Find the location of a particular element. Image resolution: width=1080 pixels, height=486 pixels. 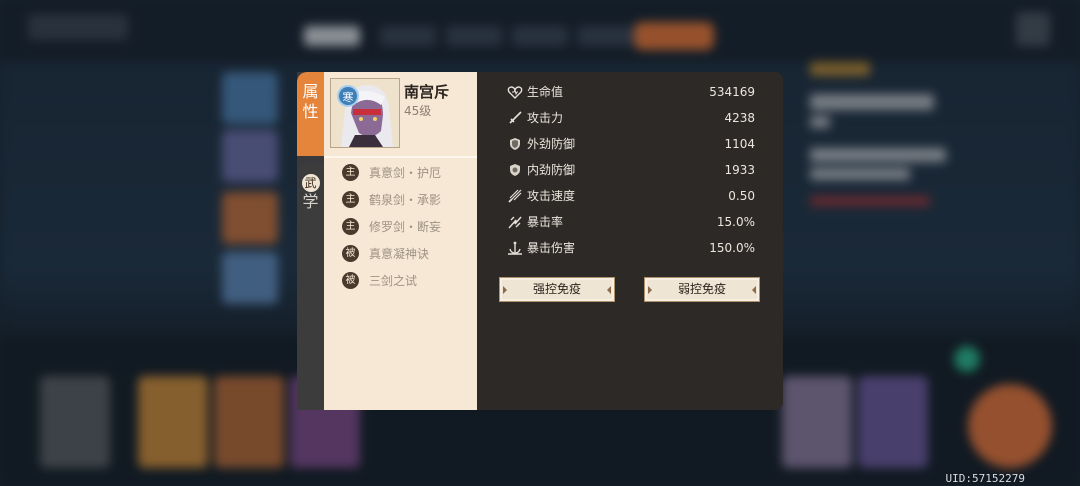

stat-value: 1104 is located at coordinates (739, 144).